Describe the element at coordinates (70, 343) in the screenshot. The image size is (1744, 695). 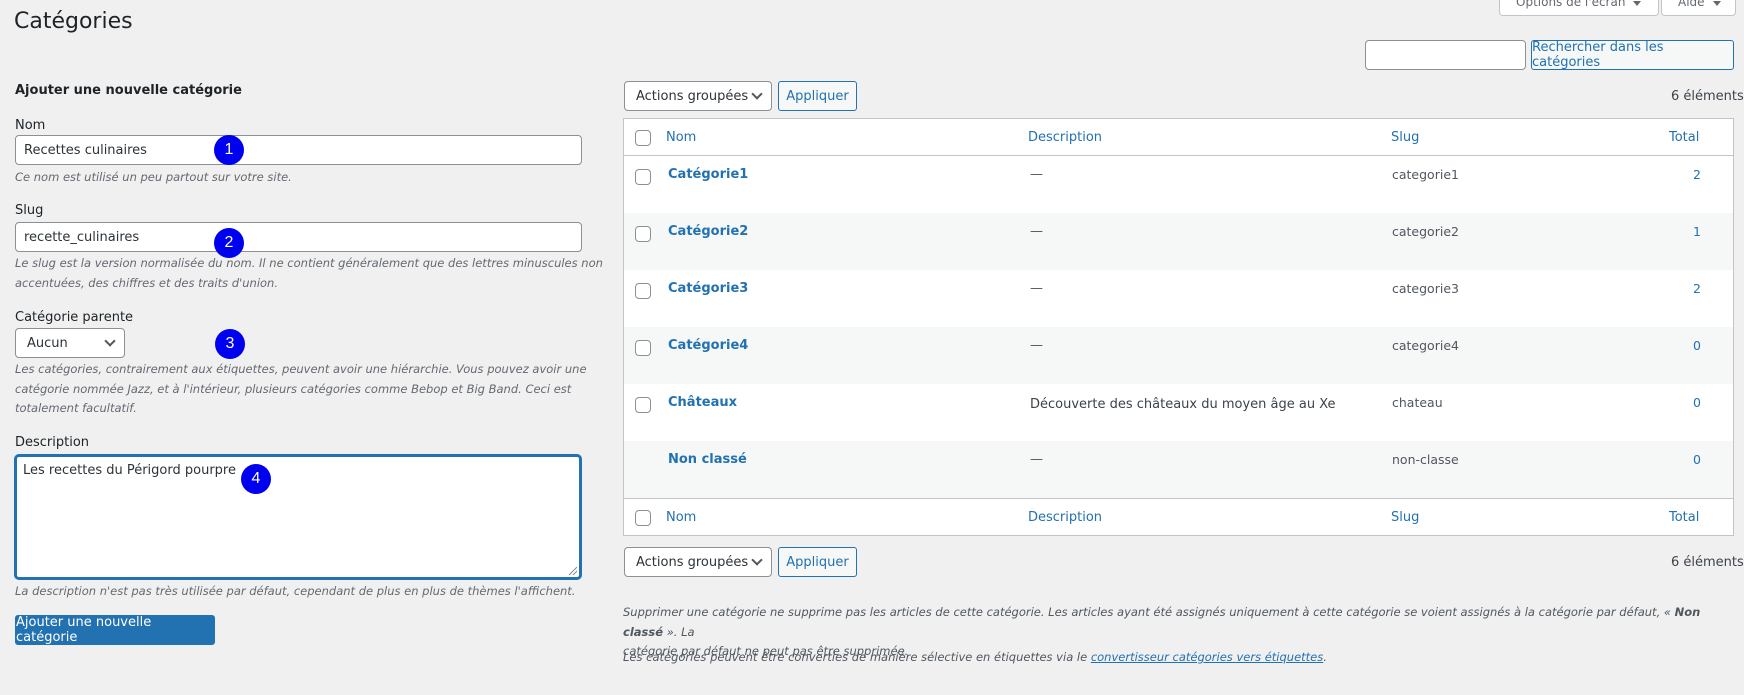
I see `parent-category-select: Aucun` at that location.